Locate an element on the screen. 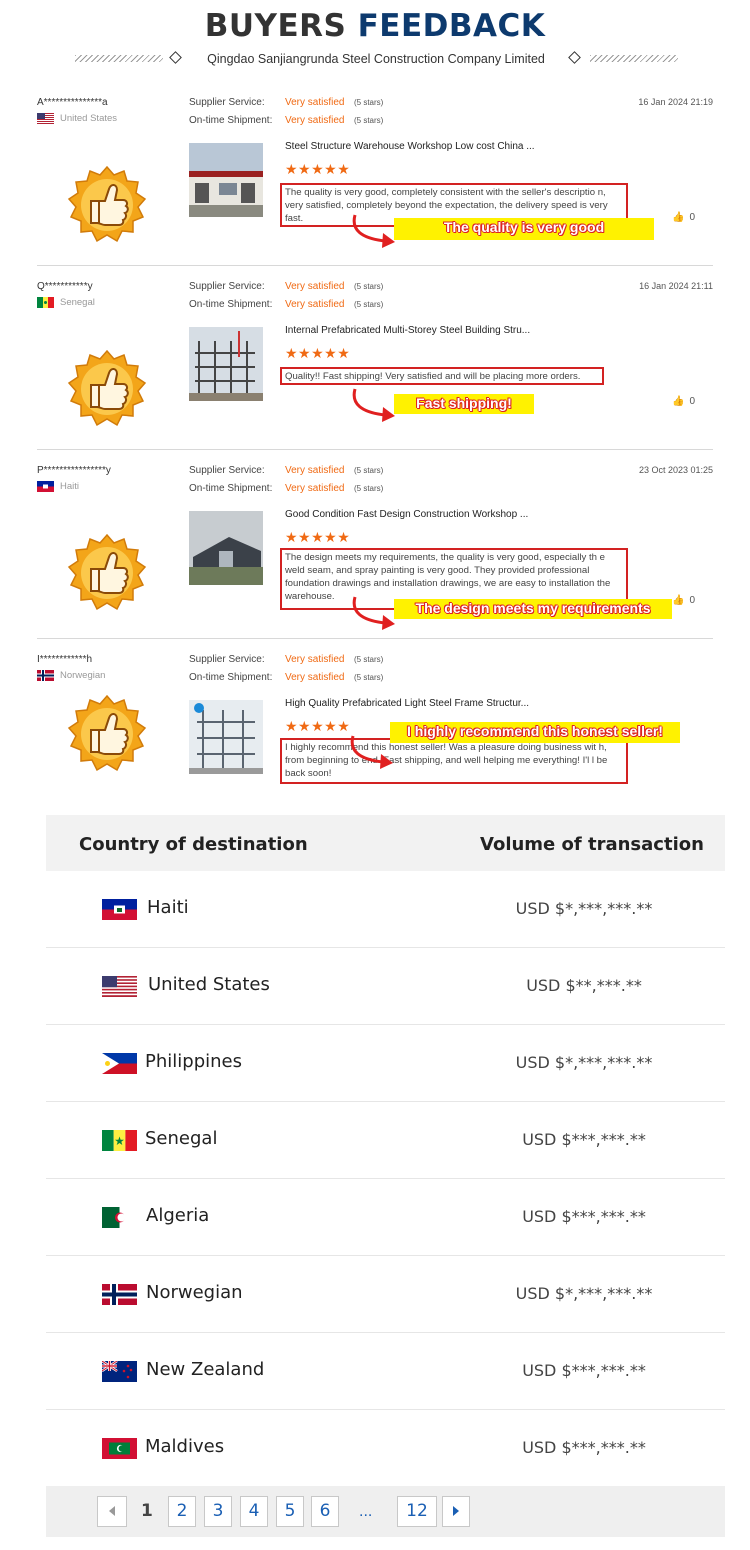 Image resolution: width=750 pixels, height=1550 pixels. us-flag-icon is located at coordinates (45, 118).